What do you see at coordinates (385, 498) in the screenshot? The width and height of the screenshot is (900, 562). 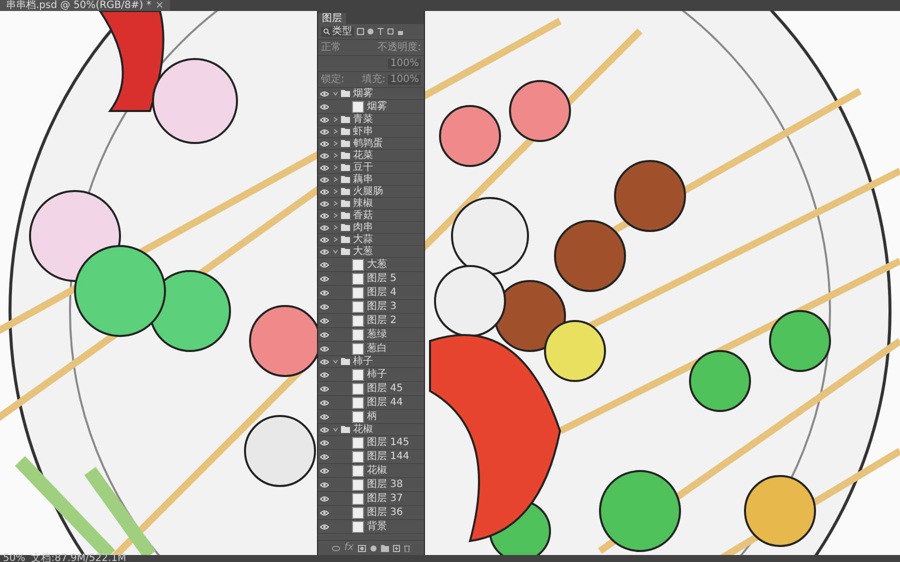 I see `layer-name: 图层 37` at bounding box center [385, 498].